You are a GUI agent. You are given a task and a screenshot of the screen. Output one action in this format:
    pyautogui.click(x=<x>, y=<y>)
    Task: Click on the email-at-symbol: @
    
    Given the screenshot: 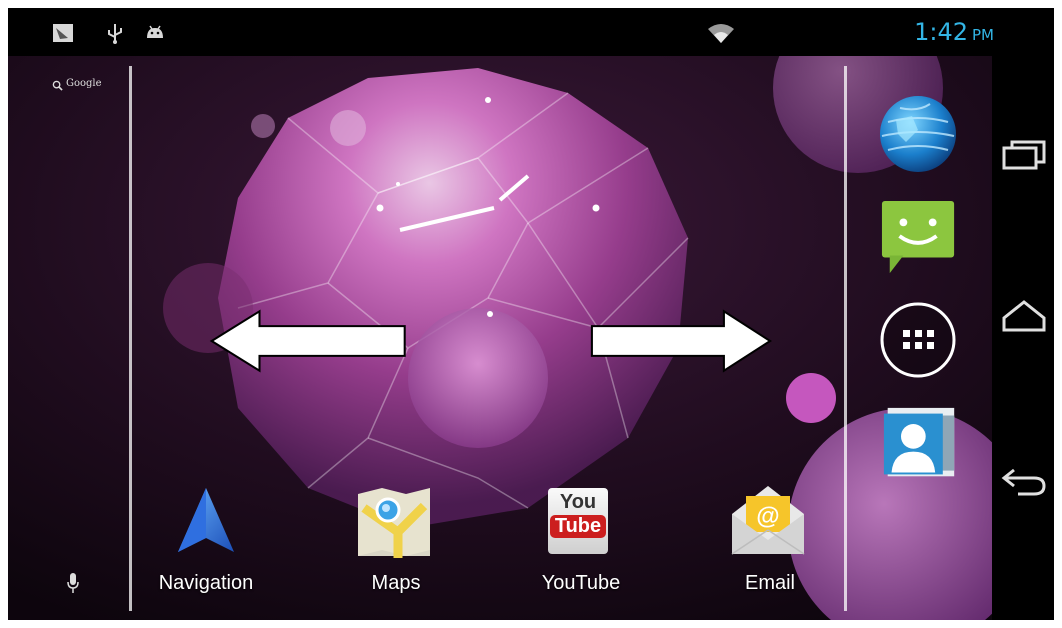 What is the action you would take?
    pyautogui.click(x=767, y=516)
    